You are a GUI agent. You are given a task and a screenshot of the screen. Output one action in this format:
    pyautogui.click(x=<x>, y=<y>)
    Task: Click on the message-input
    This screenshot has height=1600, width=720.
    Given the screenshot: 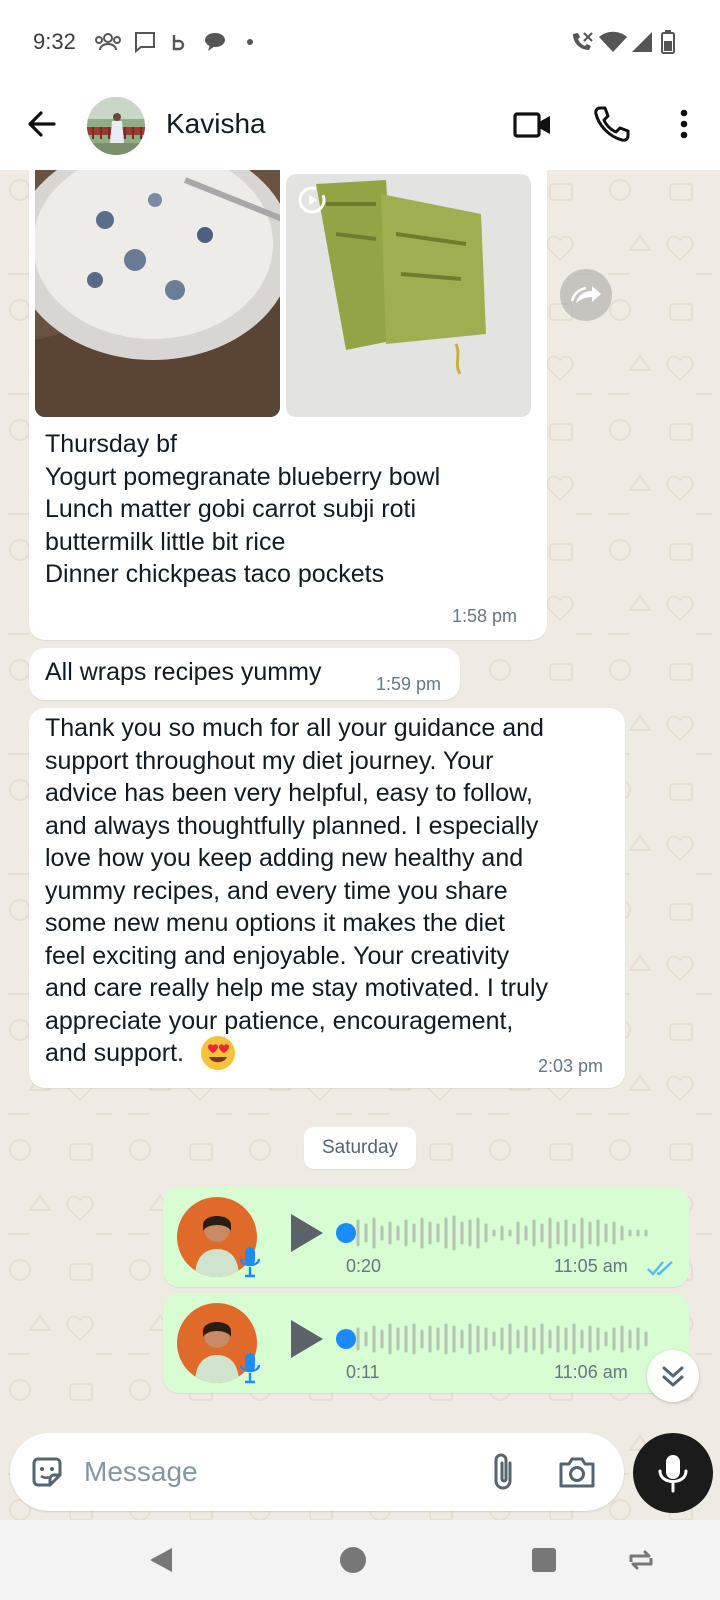 What is the action you would take?
    pyautogui.click(x=234, y=1472)
    